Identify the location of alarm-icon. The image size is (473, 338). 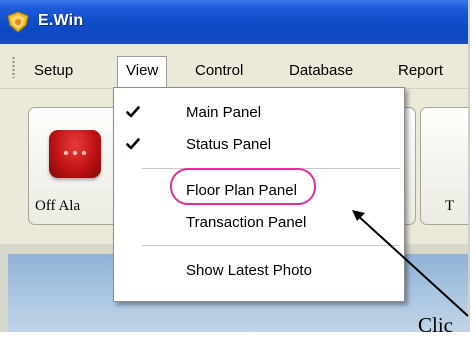
(75, 154).